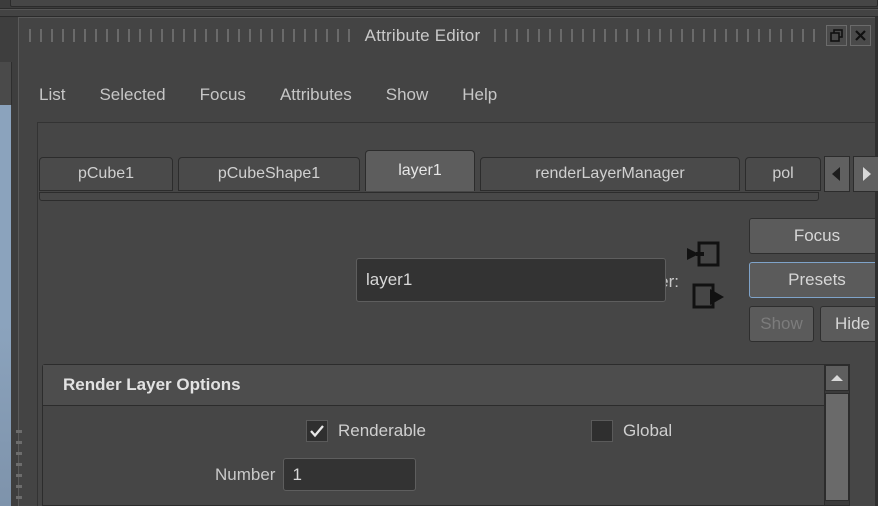  I want to click on caret-left-icon, so click(836, 174).